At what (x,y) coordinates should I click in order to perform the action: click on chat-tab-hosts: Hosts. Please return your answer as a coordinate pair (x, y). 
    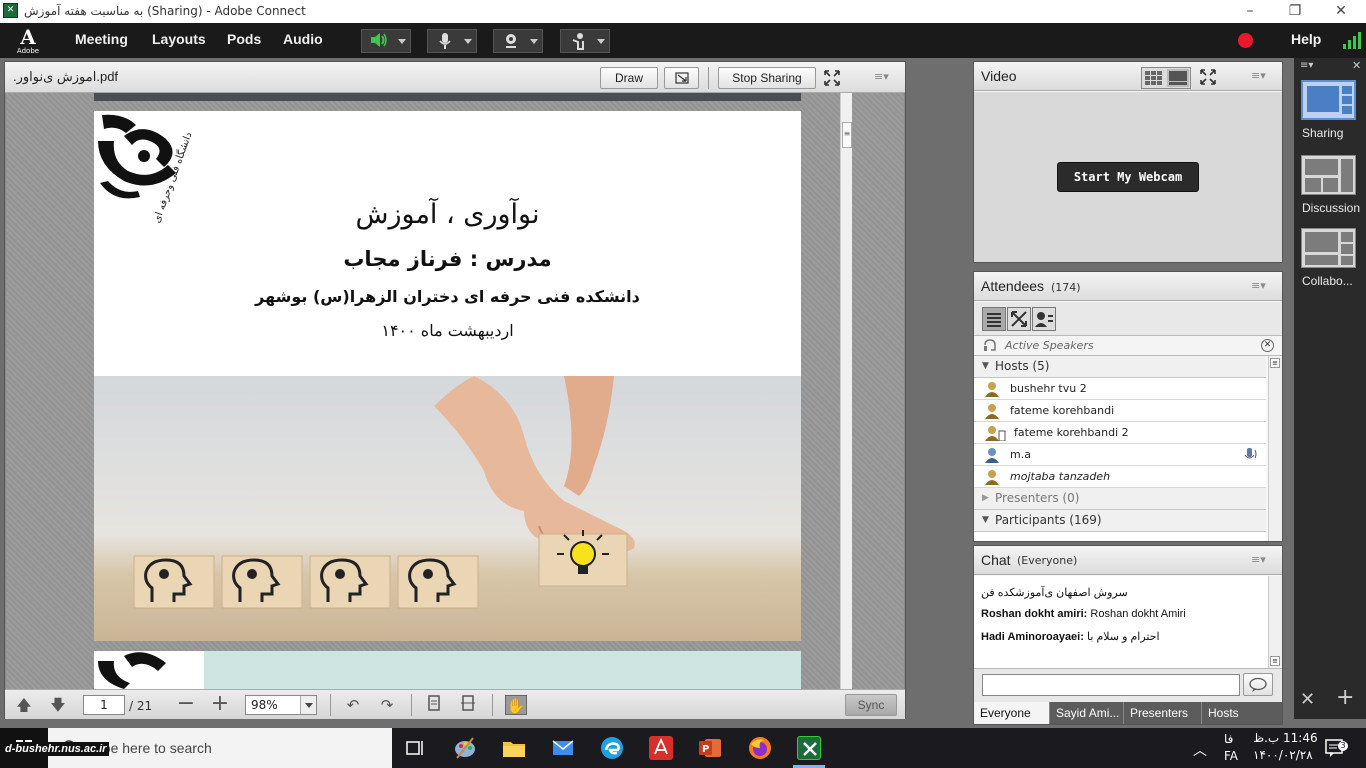
    Looking at the image, I should click on (1242, 713).